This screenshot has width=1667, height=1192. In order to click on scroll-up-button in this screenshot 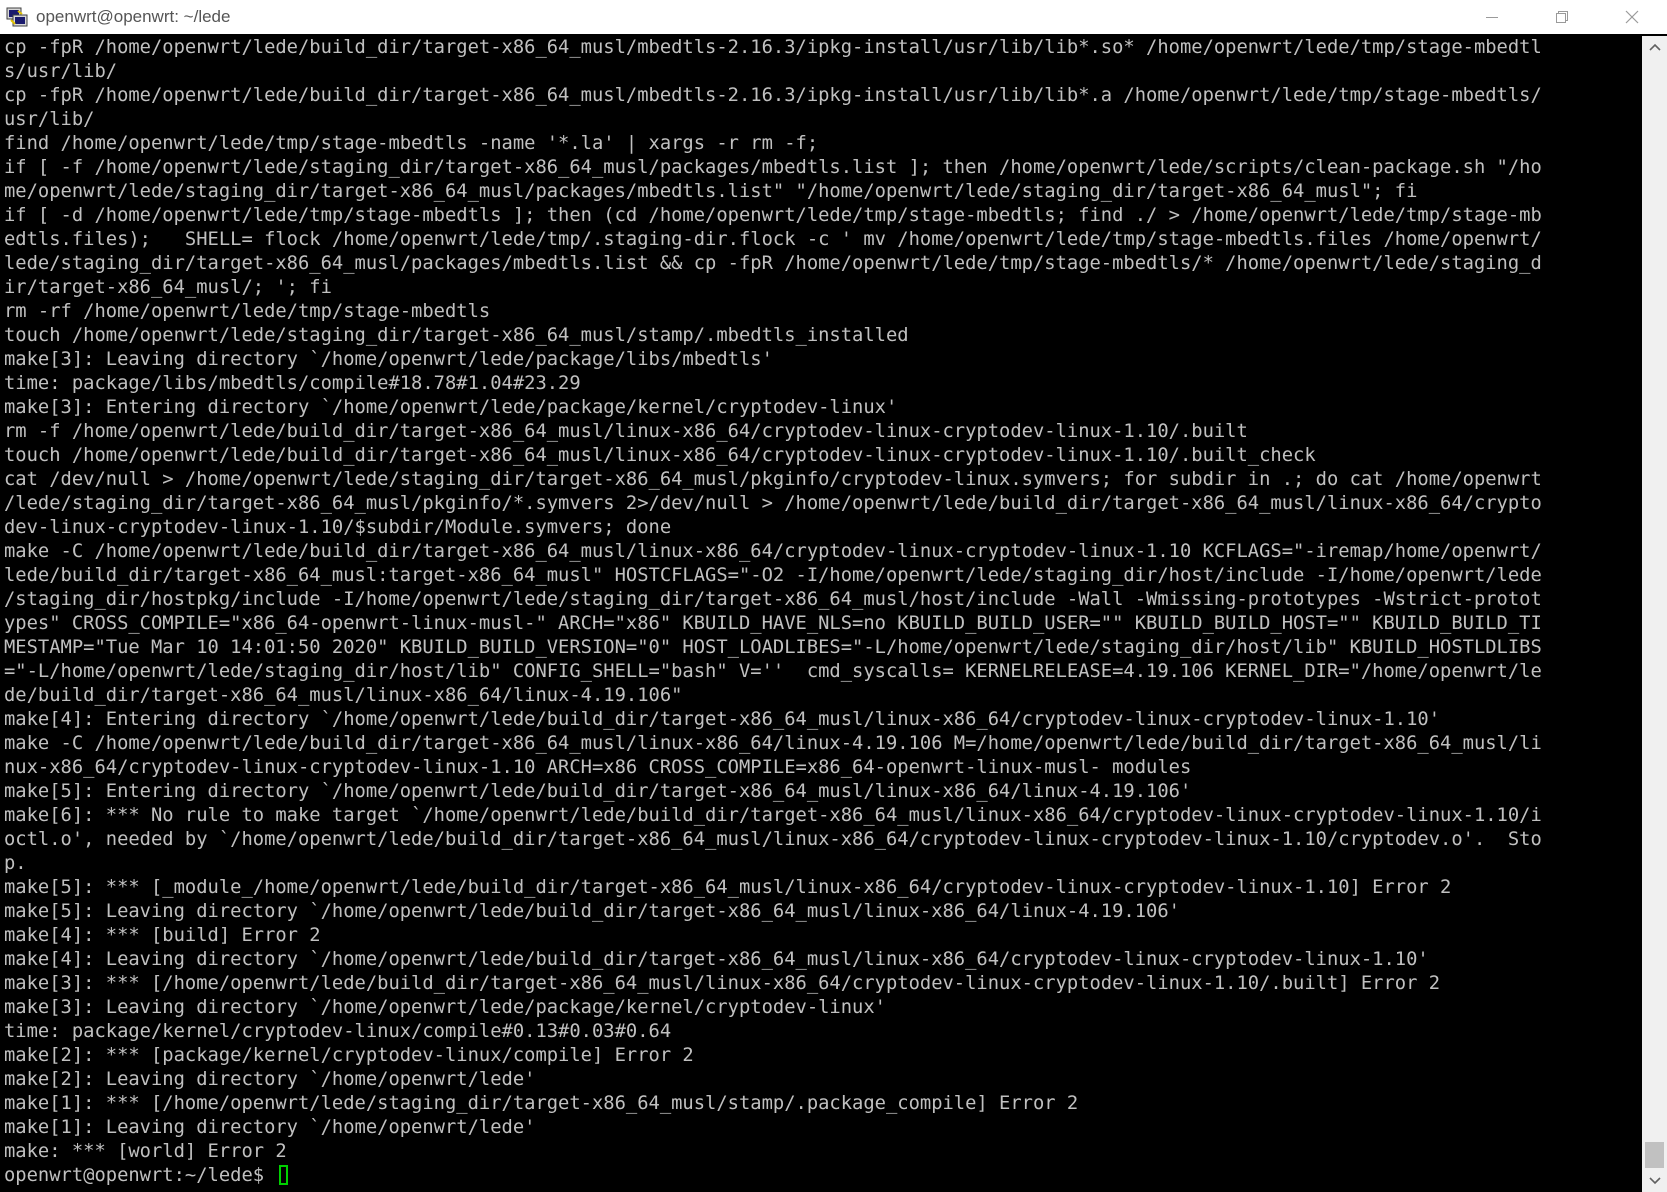, I will do `click(1654, 47)`.